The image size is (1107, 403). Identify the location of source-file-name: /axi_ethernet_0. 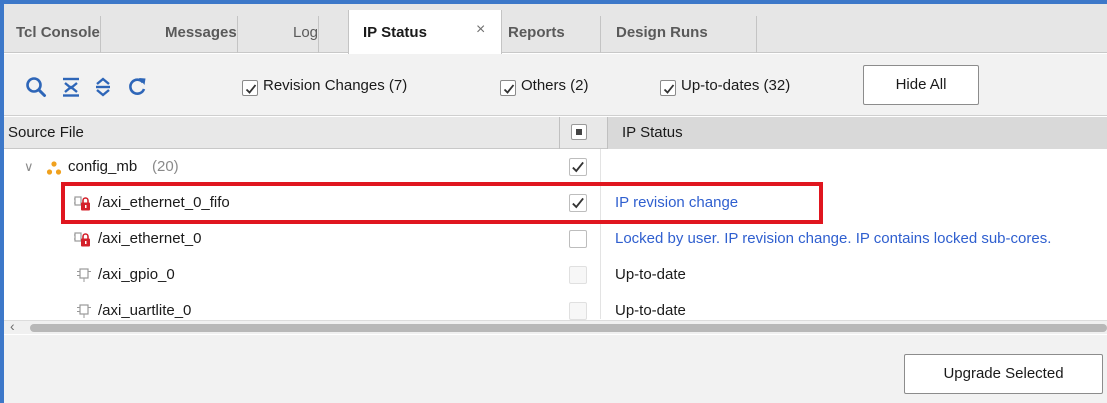
(150, 238).